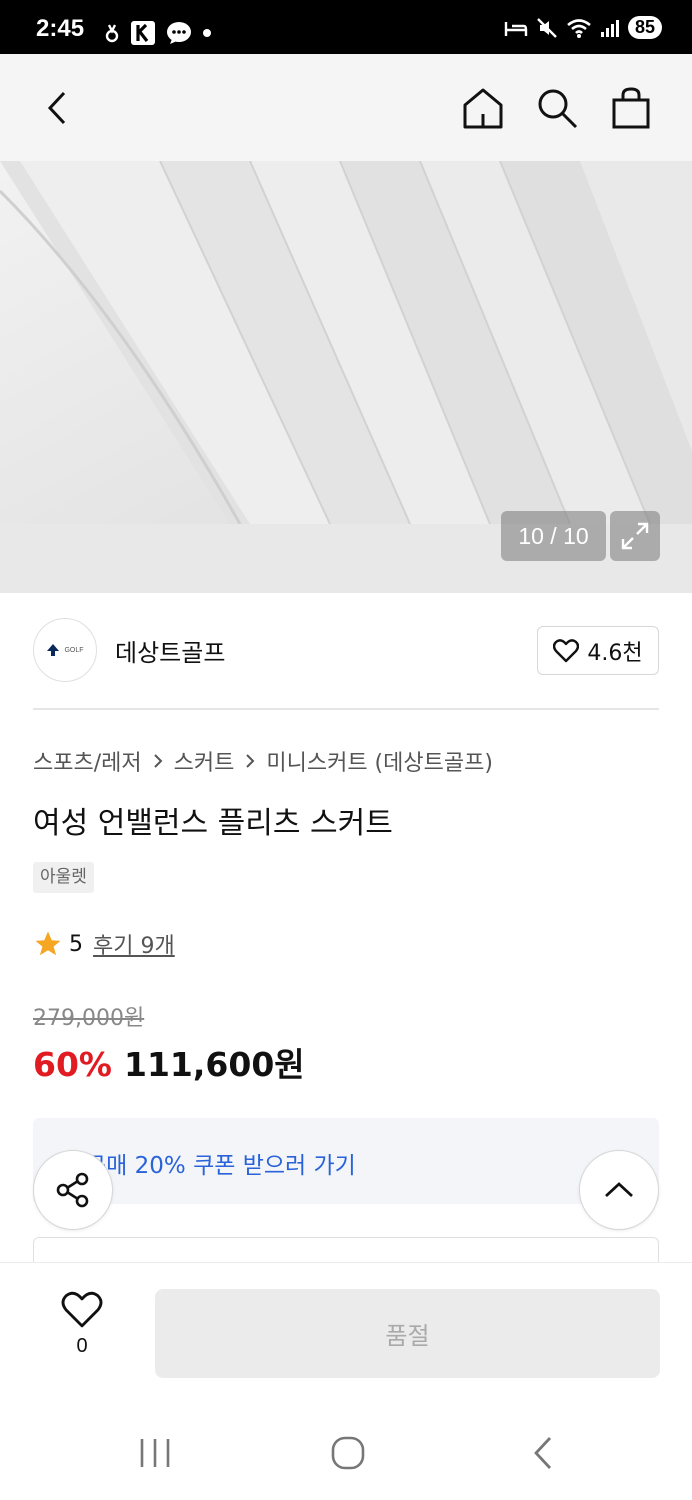 This screenshot has height=1500, width=692. I want to click on back-chevron-icon, so click(543, 1453).